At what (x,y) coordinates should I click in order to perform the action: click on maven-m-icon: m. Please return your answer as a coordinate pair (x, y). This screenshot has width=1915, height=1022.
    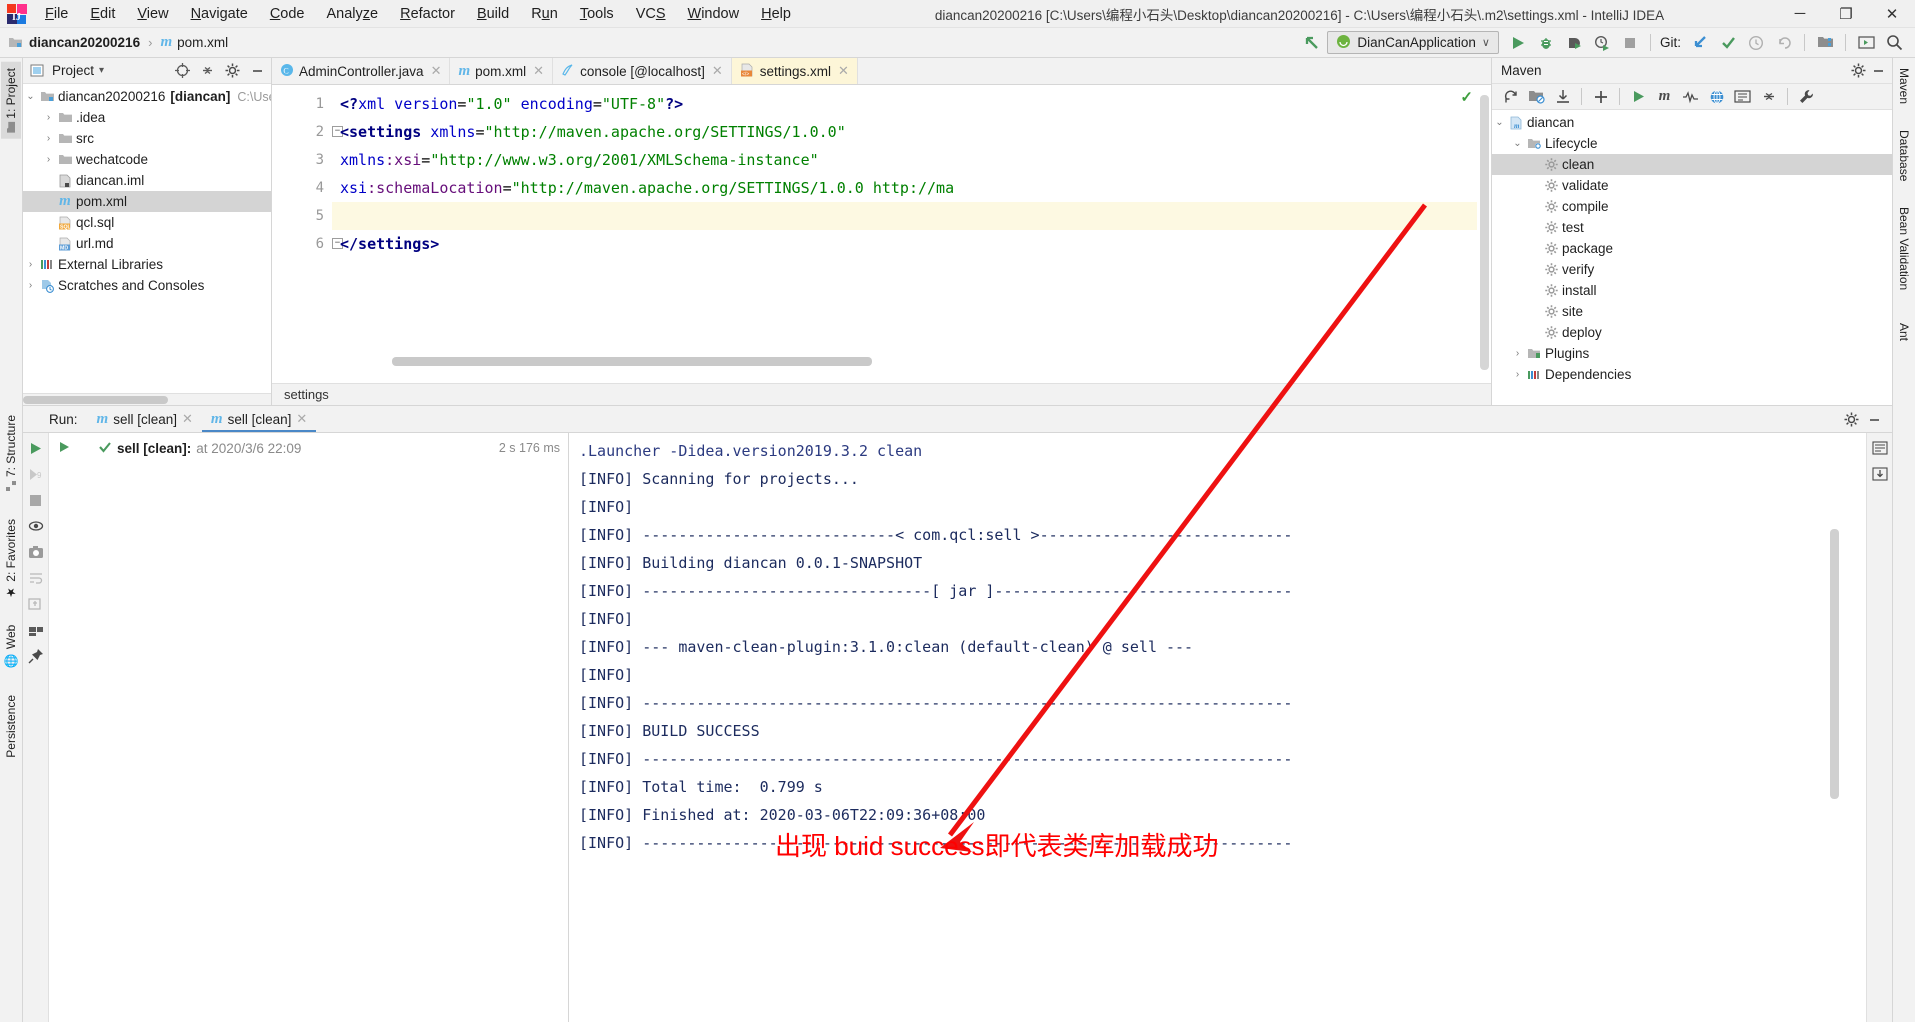
    Looking at the image, I should click on (1664, 97).